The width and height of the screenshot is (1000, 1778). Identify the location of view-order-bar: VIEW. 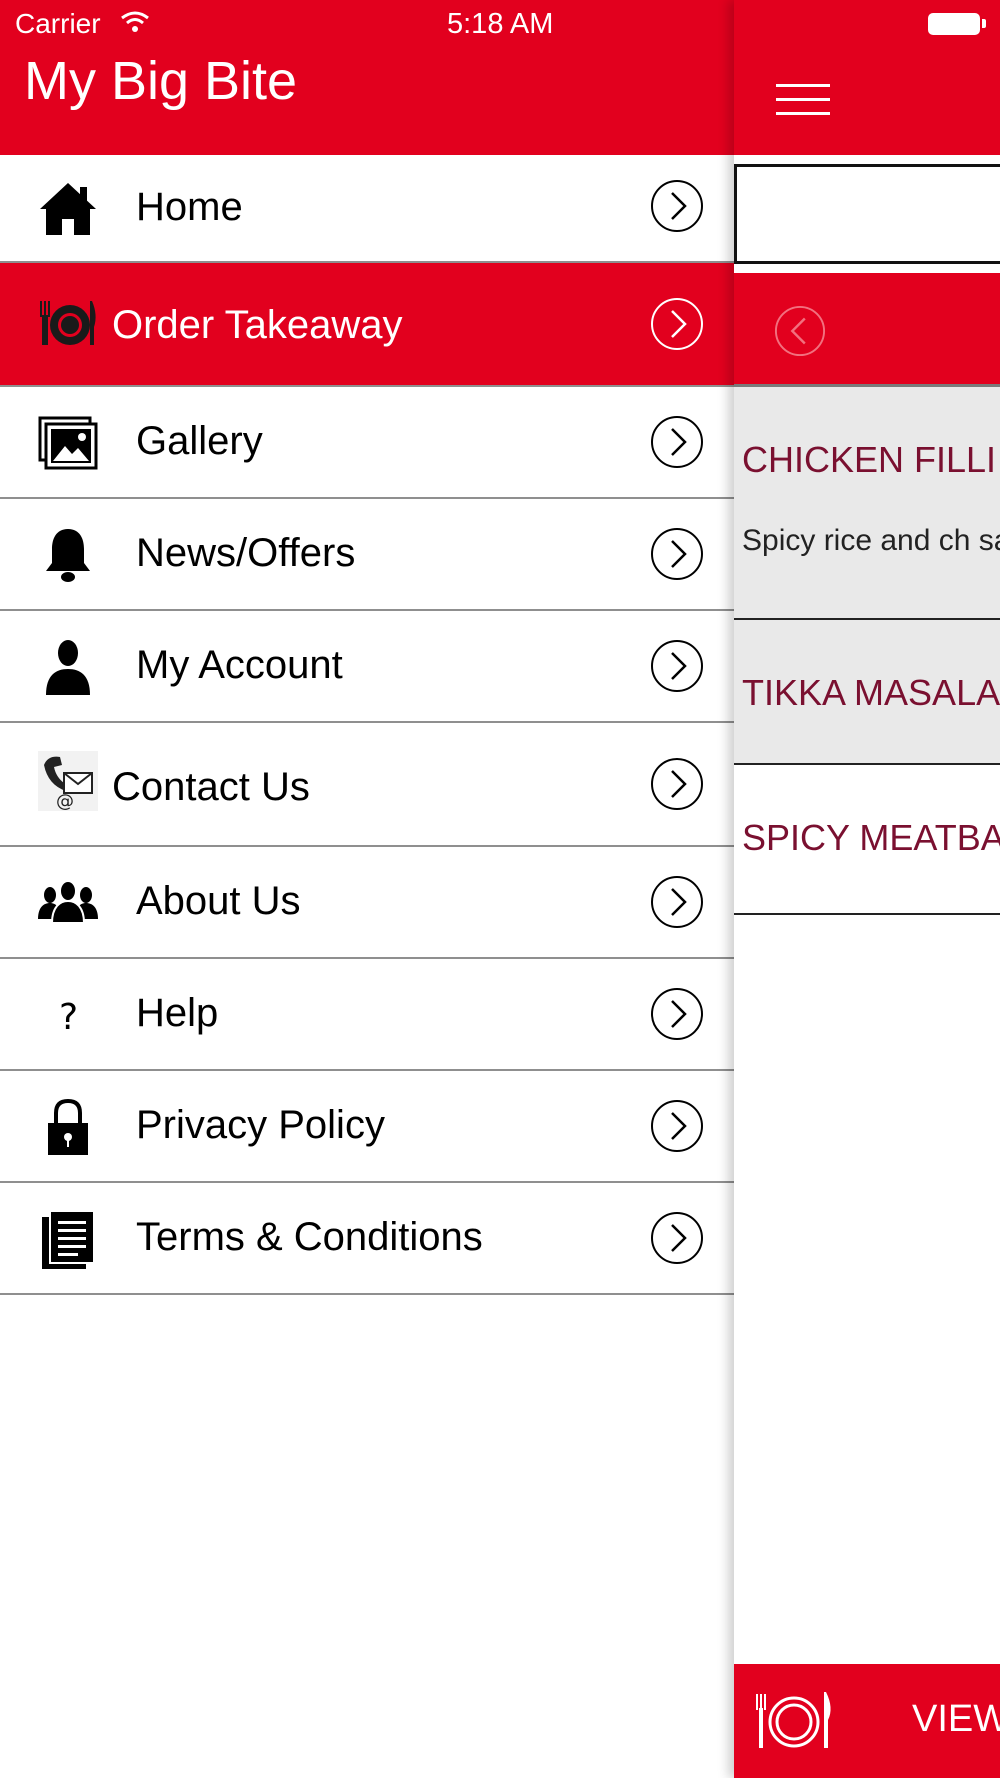
(867, 1721).